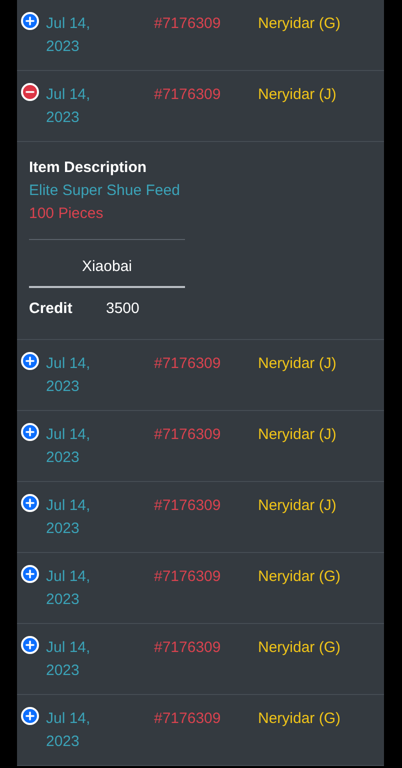  I want to click on name-field: Xiaobai, so click(107, 268).